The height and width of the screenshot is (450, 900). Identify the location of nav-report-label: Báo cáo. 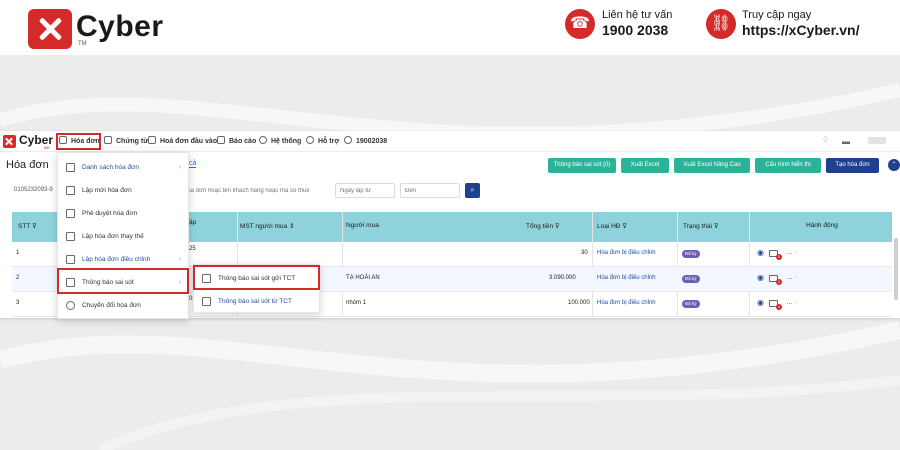
(243, 141).